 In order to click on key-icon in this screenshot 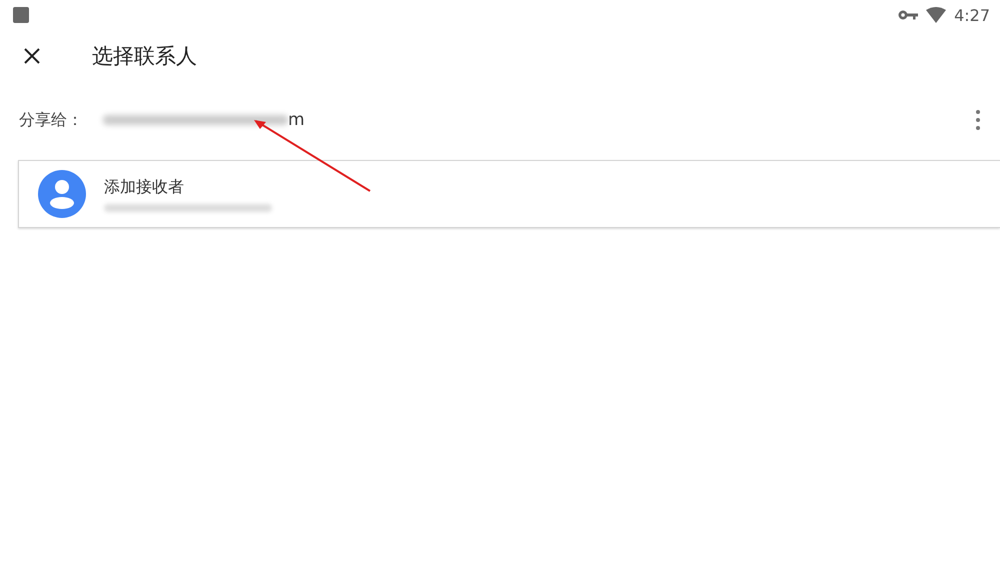, I will do `click(908, 15)`.